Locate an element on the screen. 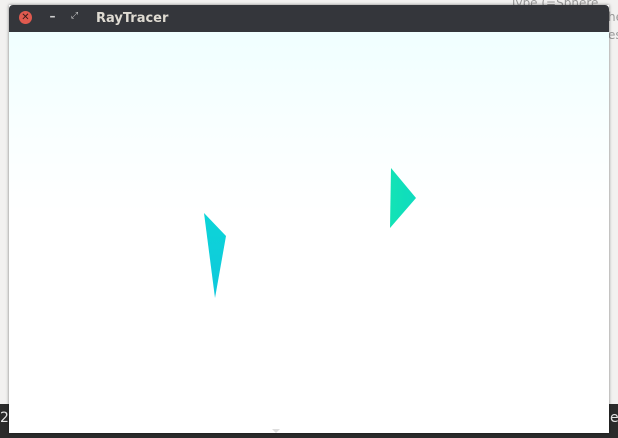 This screenshot has height=438, width=618. window-title: RayTracer is located at coordinates (132, 18).